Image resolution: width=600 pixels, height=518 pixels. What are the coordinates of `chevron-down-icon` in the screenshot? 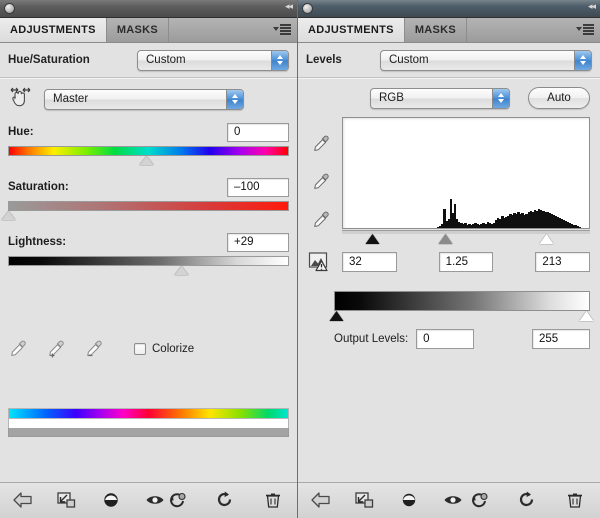 It's located at (276, 29).